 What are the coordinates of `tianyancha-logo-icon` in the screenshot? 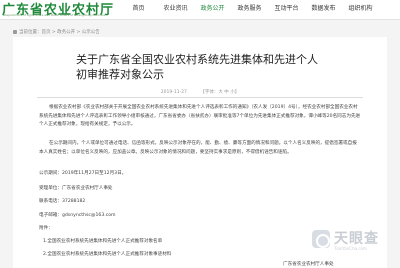 It's located at (321, 239).